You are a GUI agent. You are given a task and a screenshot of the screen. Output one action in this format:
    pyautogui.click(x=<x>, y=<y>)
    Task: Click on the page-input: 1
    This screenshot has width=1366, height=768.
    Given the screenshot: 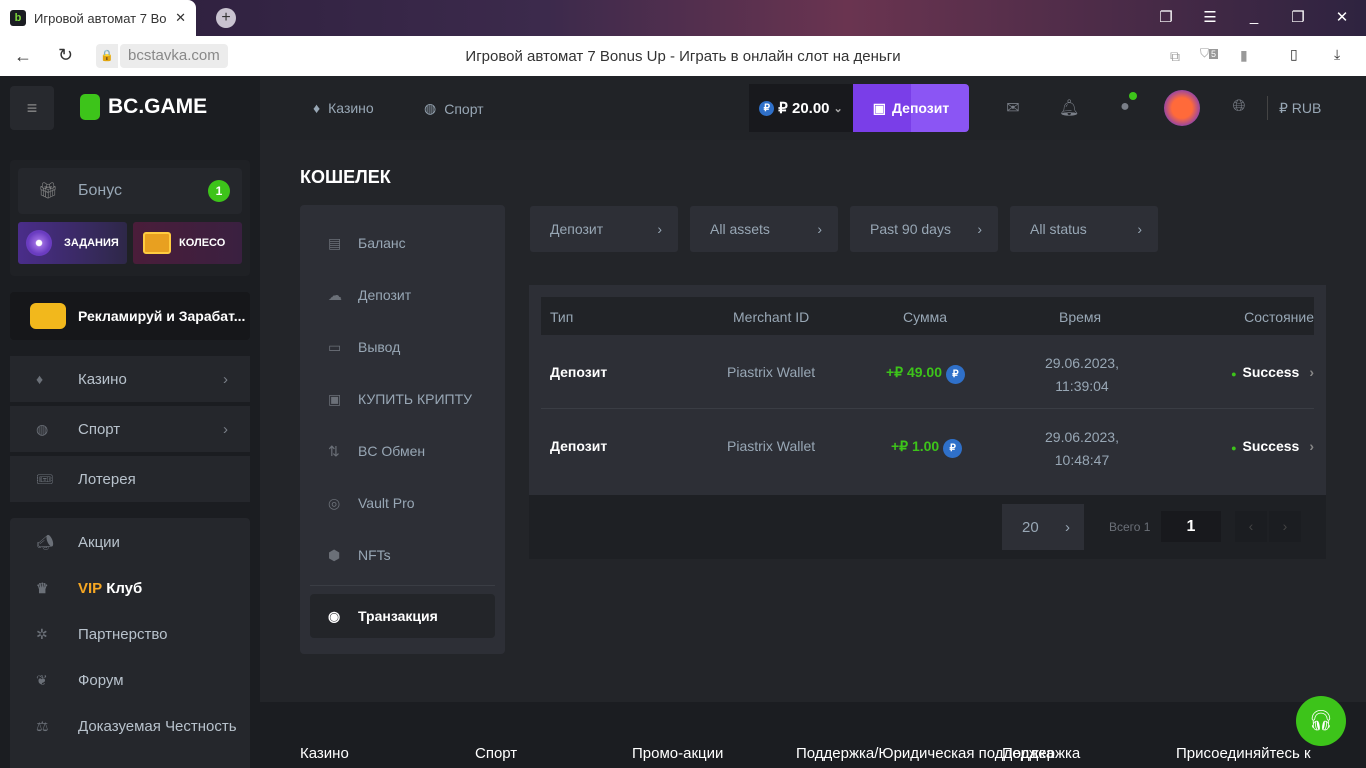 What is the action you would take?
    pyautogui.click(x=1191, y=526)
    